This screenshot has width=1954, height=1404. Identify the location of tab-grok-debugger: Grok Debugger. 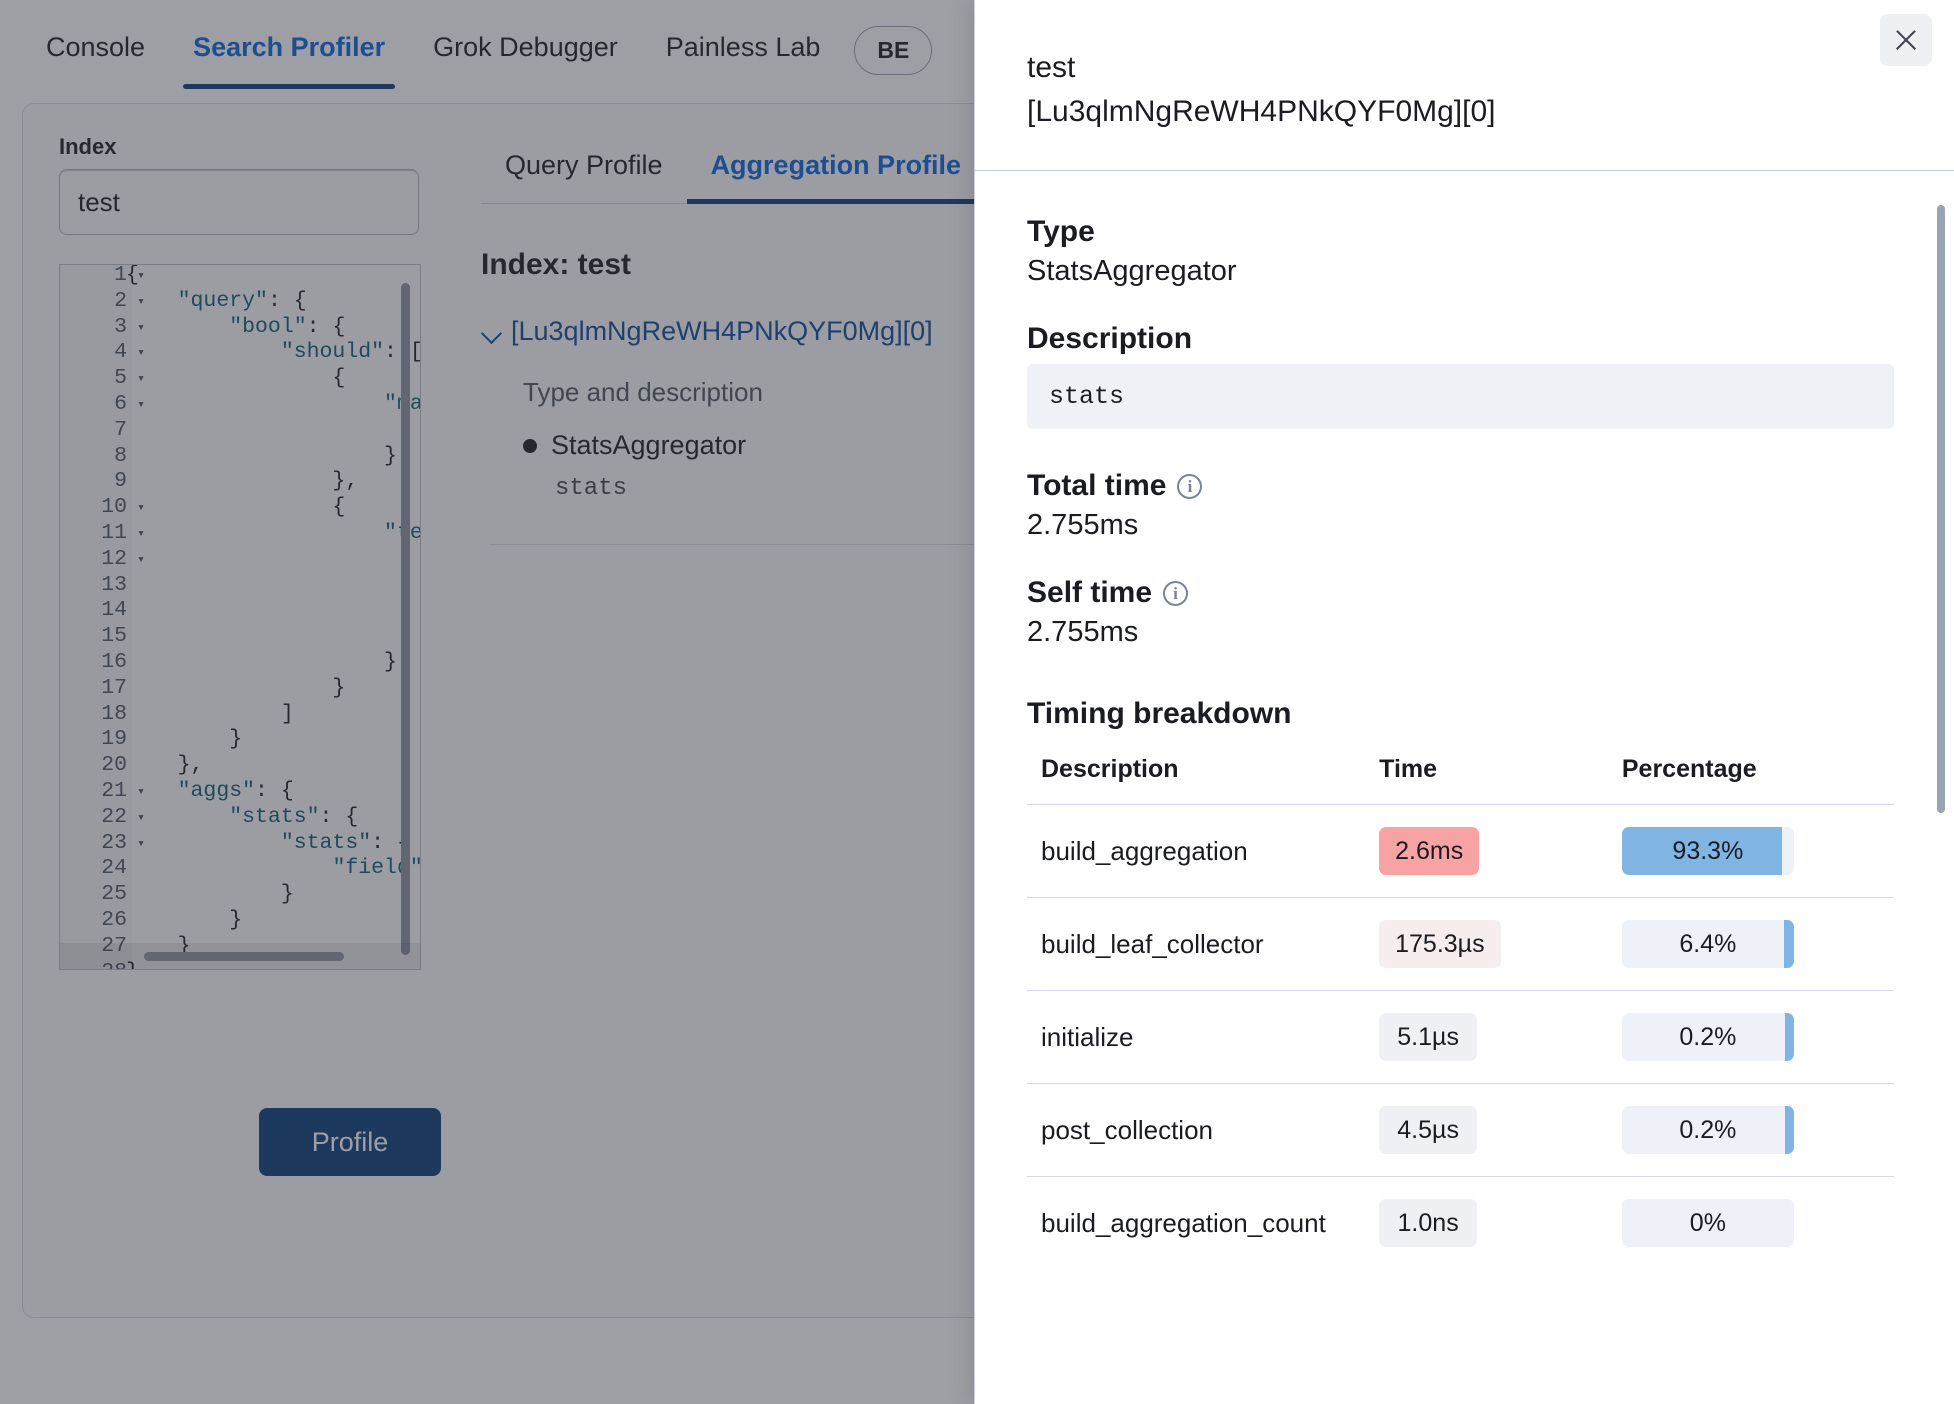
(525, 48).